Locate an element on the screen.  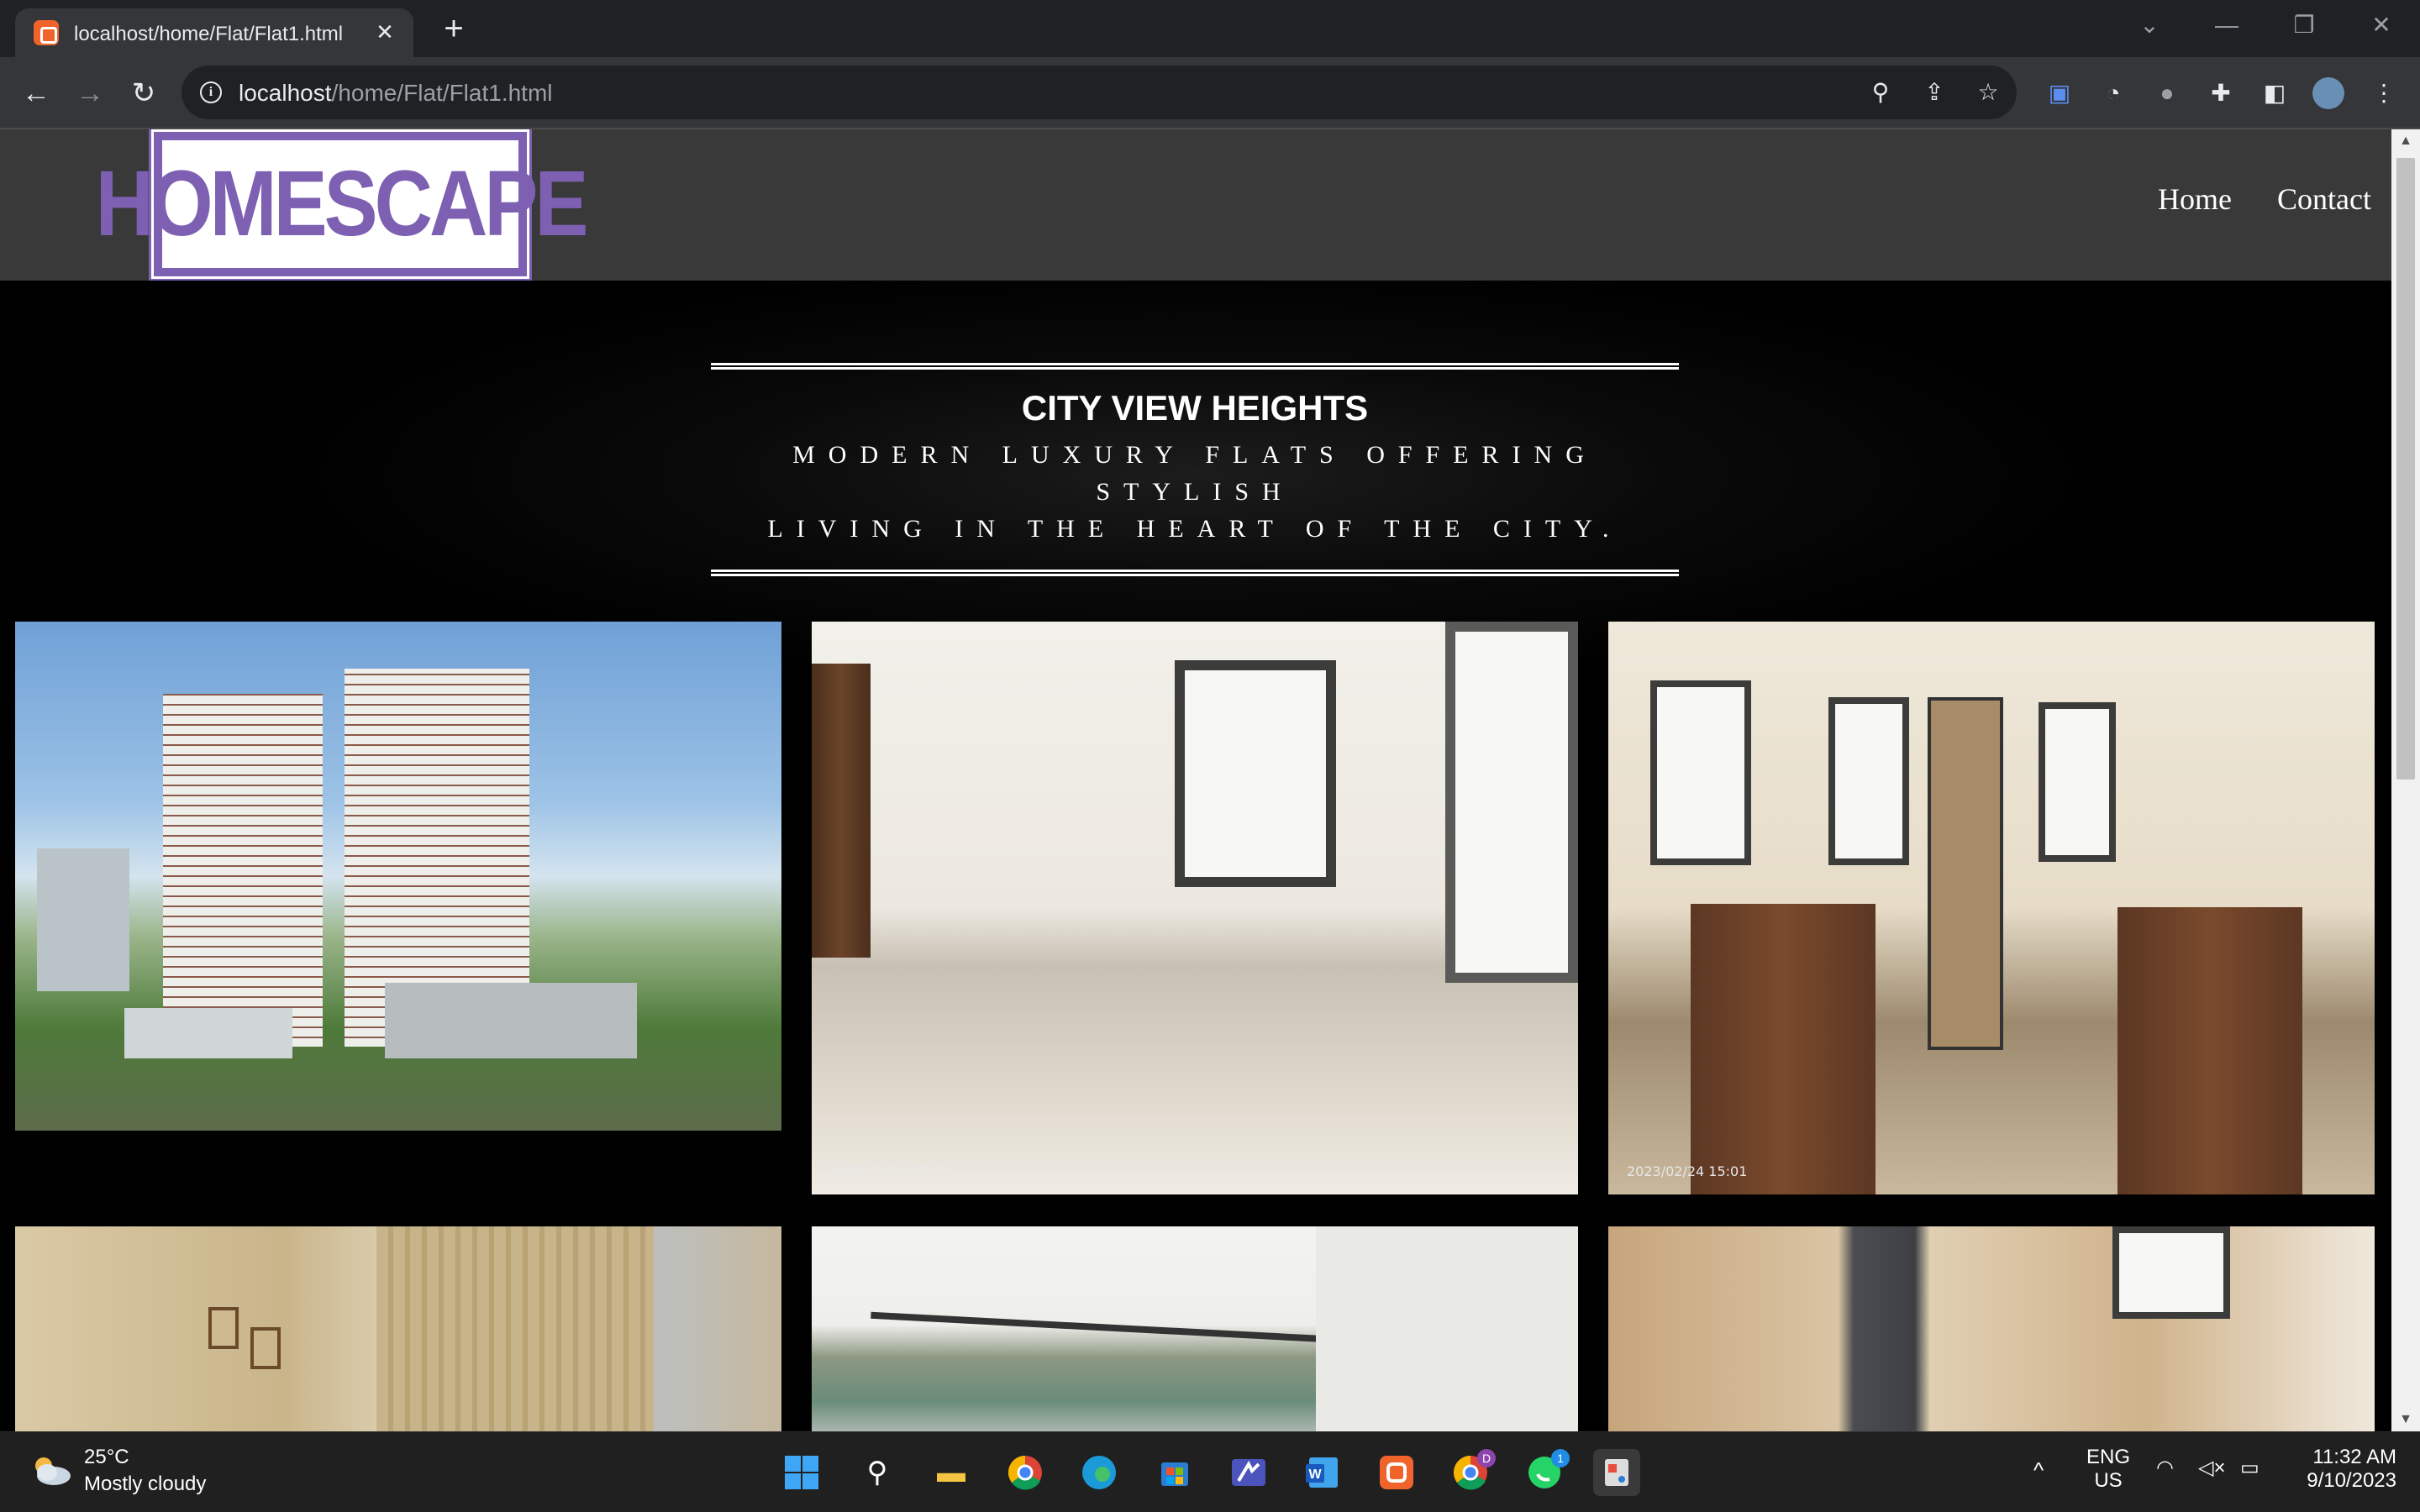
hero-top-rule is located at coordinates (1195, 366).